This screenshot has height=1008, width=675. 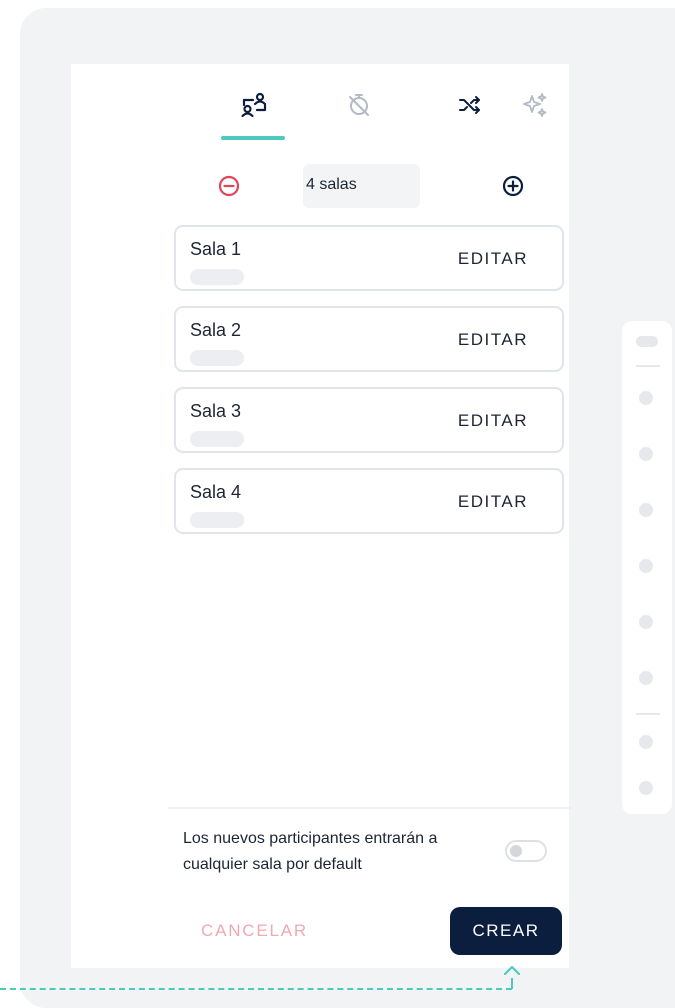 What do you see at coordinates (512, 970) in the screenshot?
I see `chevron-up-icon` at bounding box center [512, 970].